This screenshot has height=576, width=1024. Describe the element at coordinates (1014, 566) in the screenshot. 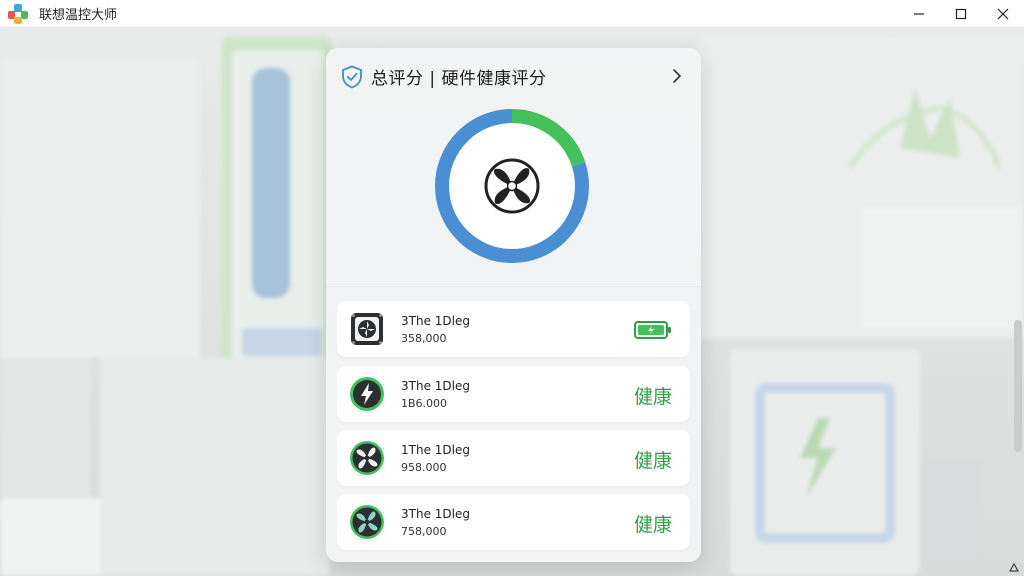

I see `resize-grip-icon` at that location.